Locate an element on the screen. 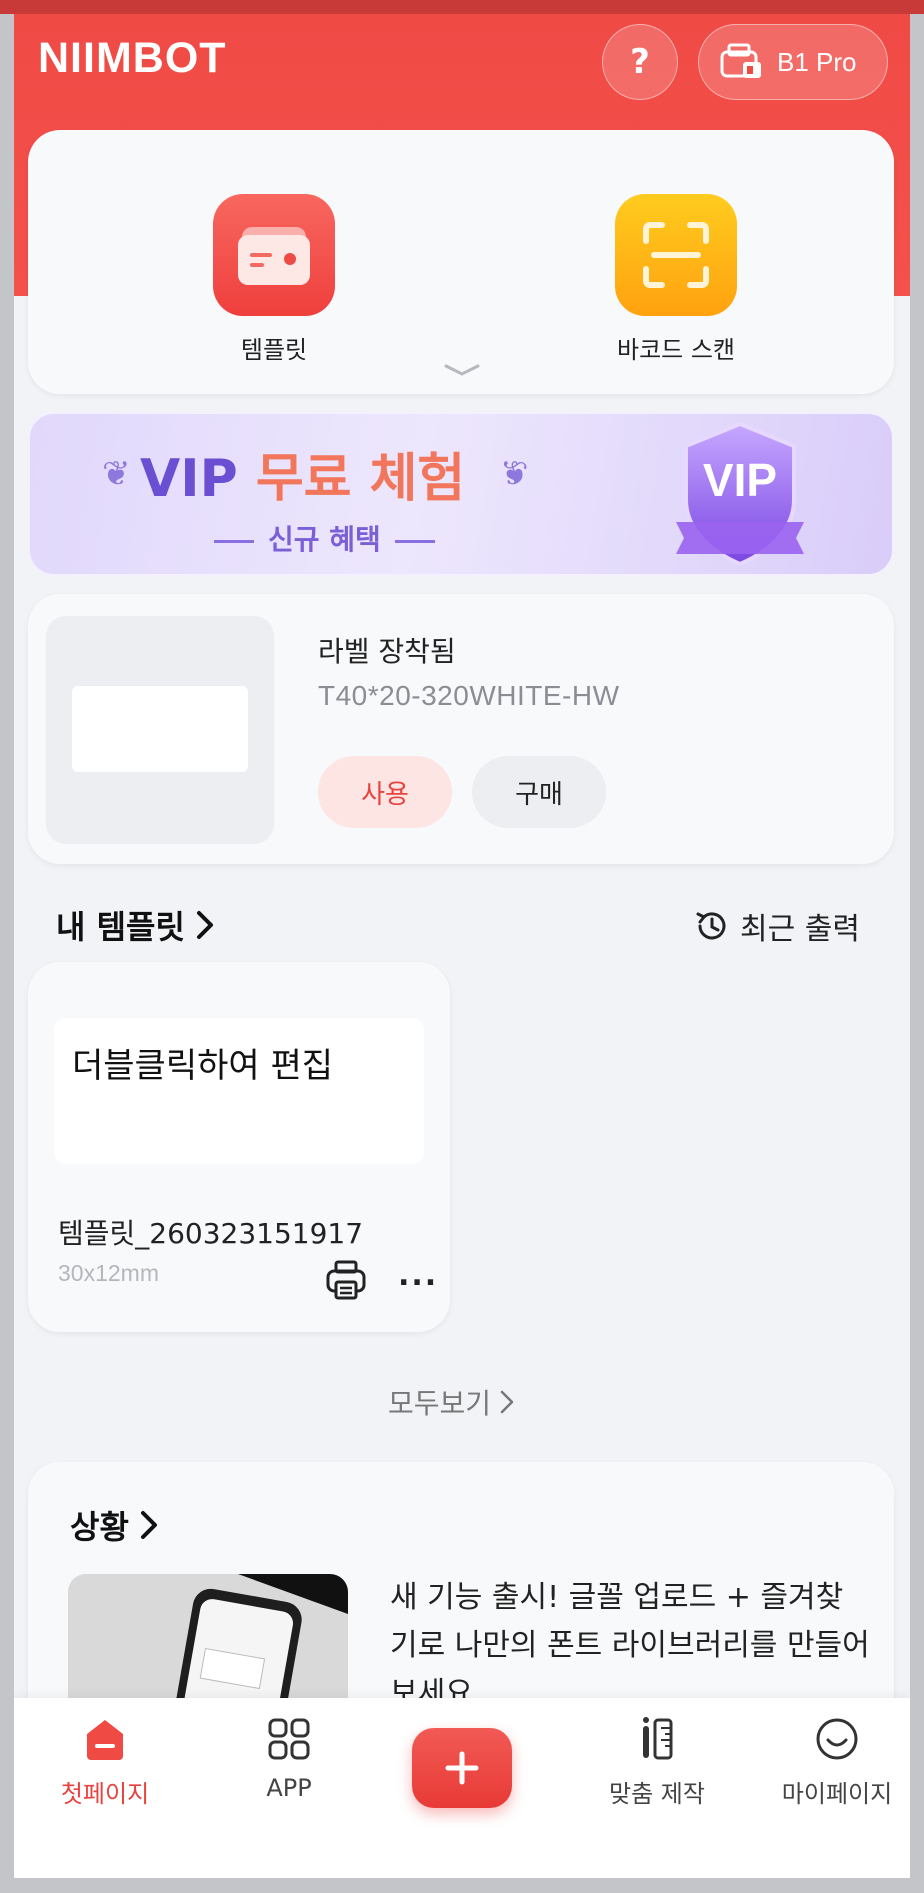 The height and width of the screenshot is (1893, 924). vip-shield-icon: VIP is located at coordinates (740, 494).